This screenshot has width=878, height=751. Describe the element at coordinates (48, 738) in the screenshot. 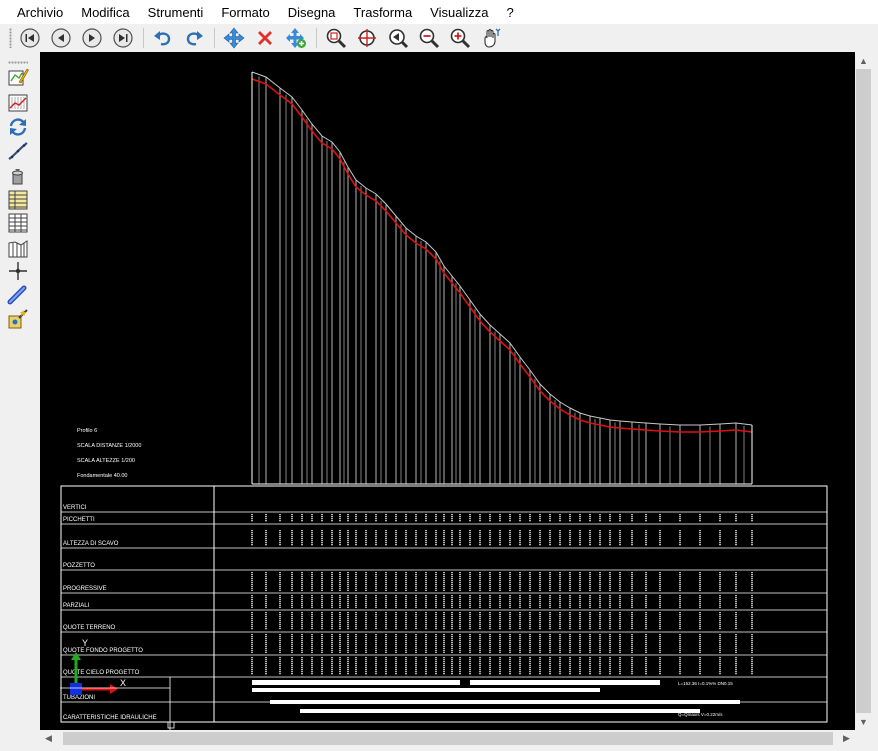

I see `scroll-left-arrow: ◀` at that location.